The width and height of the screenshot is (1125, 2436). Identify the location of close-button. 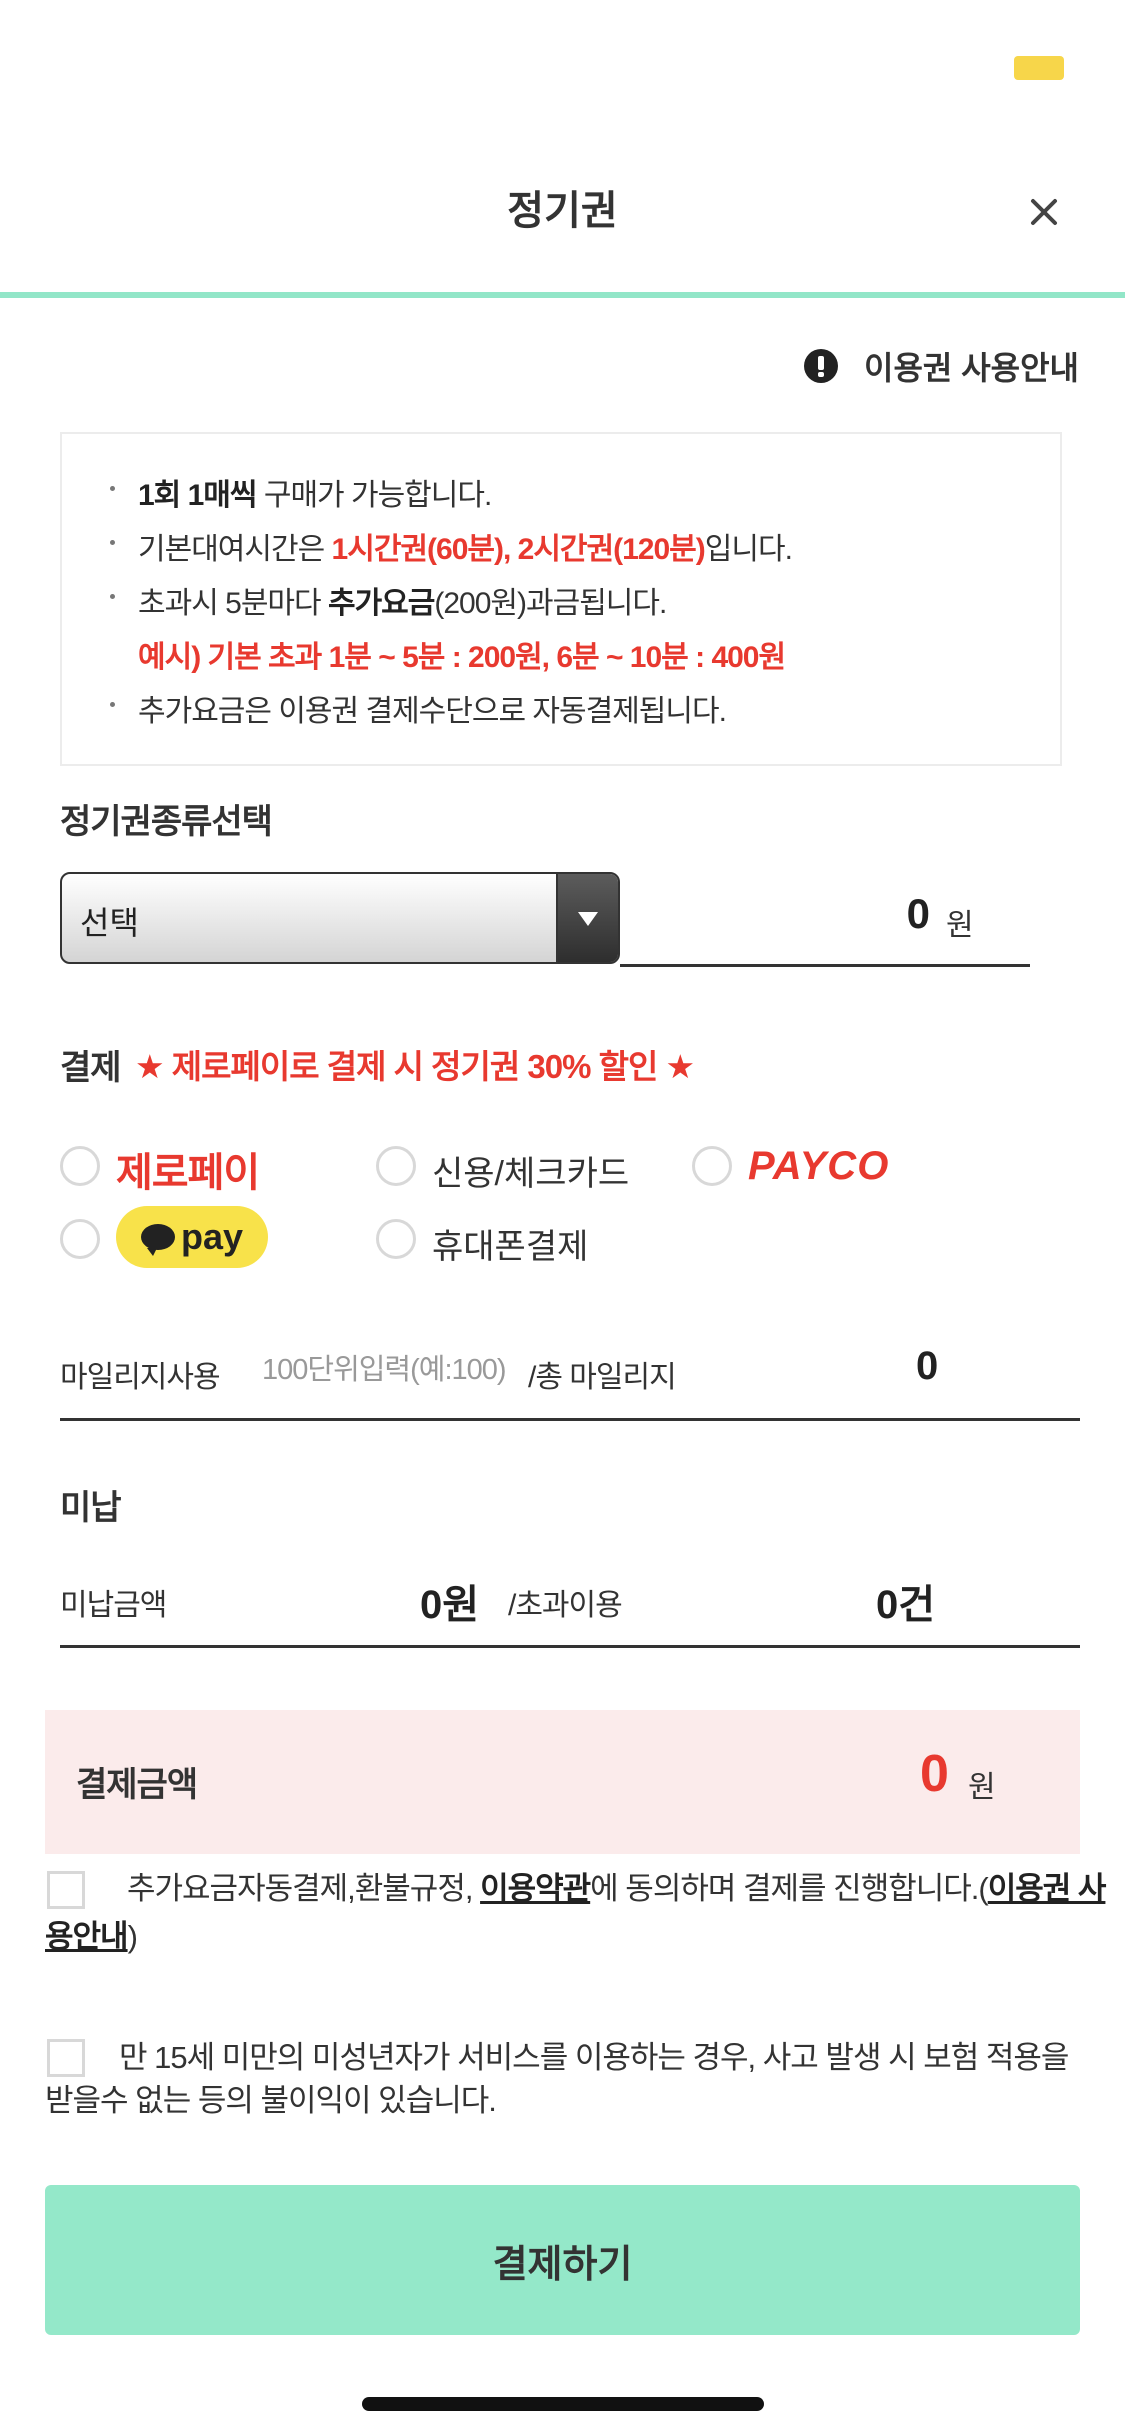
(1044, 212).